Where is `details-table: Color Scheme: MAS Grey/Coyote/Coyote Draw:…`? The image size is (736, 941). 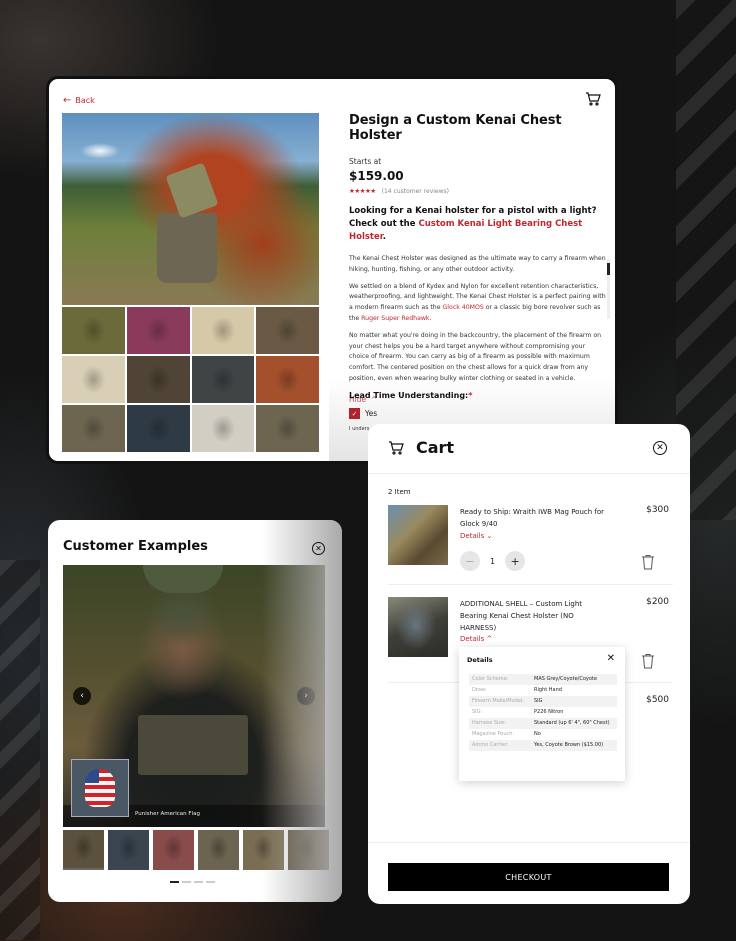
details-table: Color Scheme: MAS Grey/Coyote/Coyote Draw:… is located at coordinates (543, 712).